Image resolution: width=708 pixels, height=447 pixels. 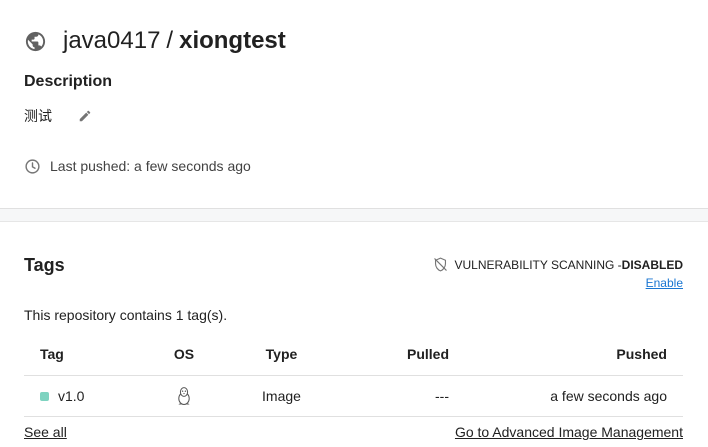 What do you see at coordinates (664, 283) in the screenshot?
I see `enable-scanning-link: Enable` at bounding box center [664, 283].